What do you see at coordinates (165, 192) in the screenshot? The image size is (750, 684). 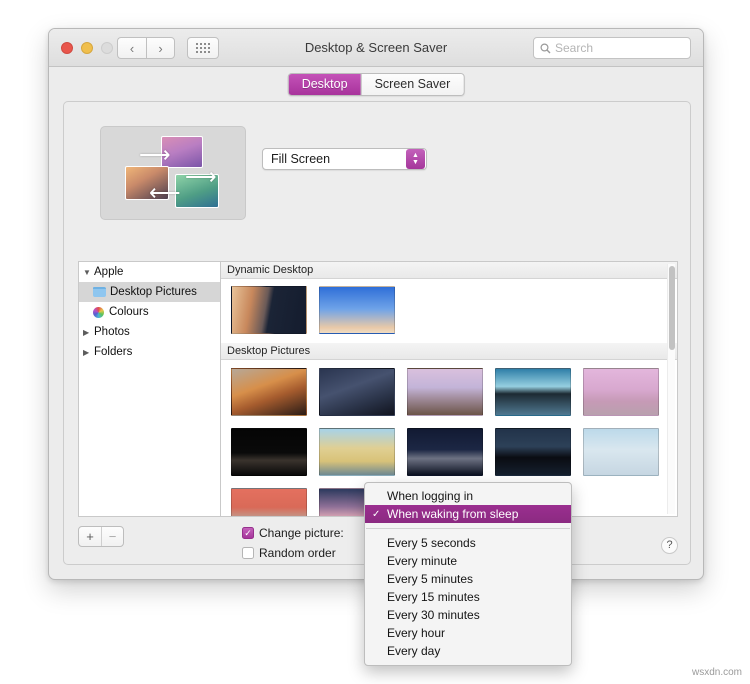 I see `rotation-arrow-left: ⟵` at bounding box center [165, 192].